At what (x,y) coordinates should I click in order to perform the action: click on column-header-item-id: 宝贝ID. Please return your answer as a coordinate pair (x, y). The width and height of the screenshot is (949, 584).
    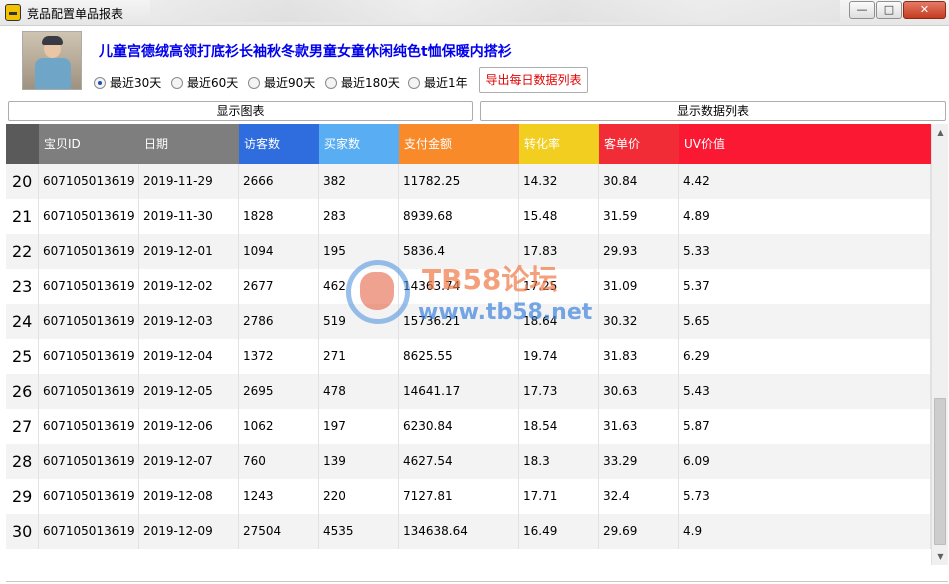
    Looking at the image, I should click on (89, 144).